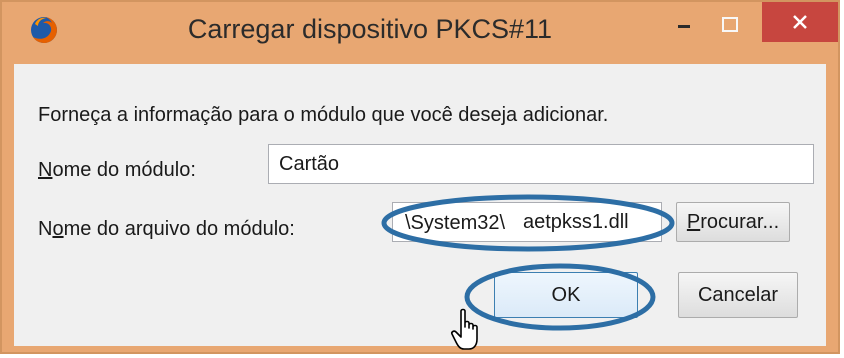  What do you see at coordinates (45, 170) in the screenshot?
I see `module-name-label-accesskey: N` at bounding box center [45, 170].